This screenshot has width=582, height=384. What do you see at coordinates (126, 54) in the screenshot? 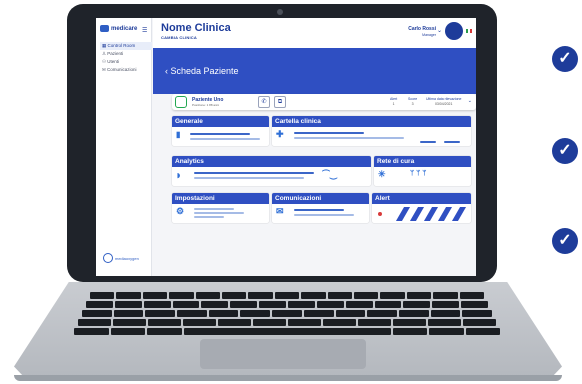
I see `sidebar-item-pazienti: ♙ Pazienti` at bounding box center [126, 54].